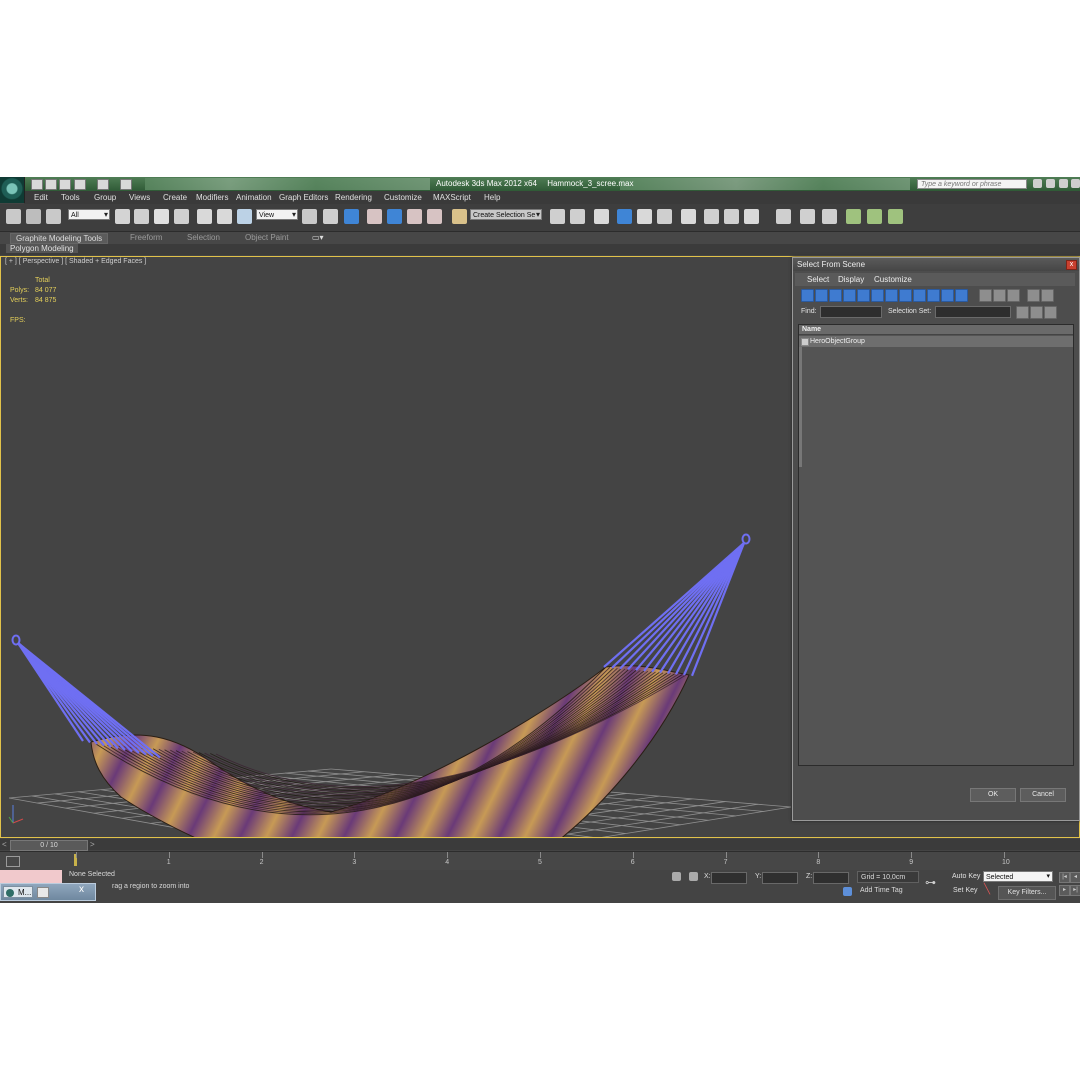  I want to click on render-production-icon, so click(751, 216).